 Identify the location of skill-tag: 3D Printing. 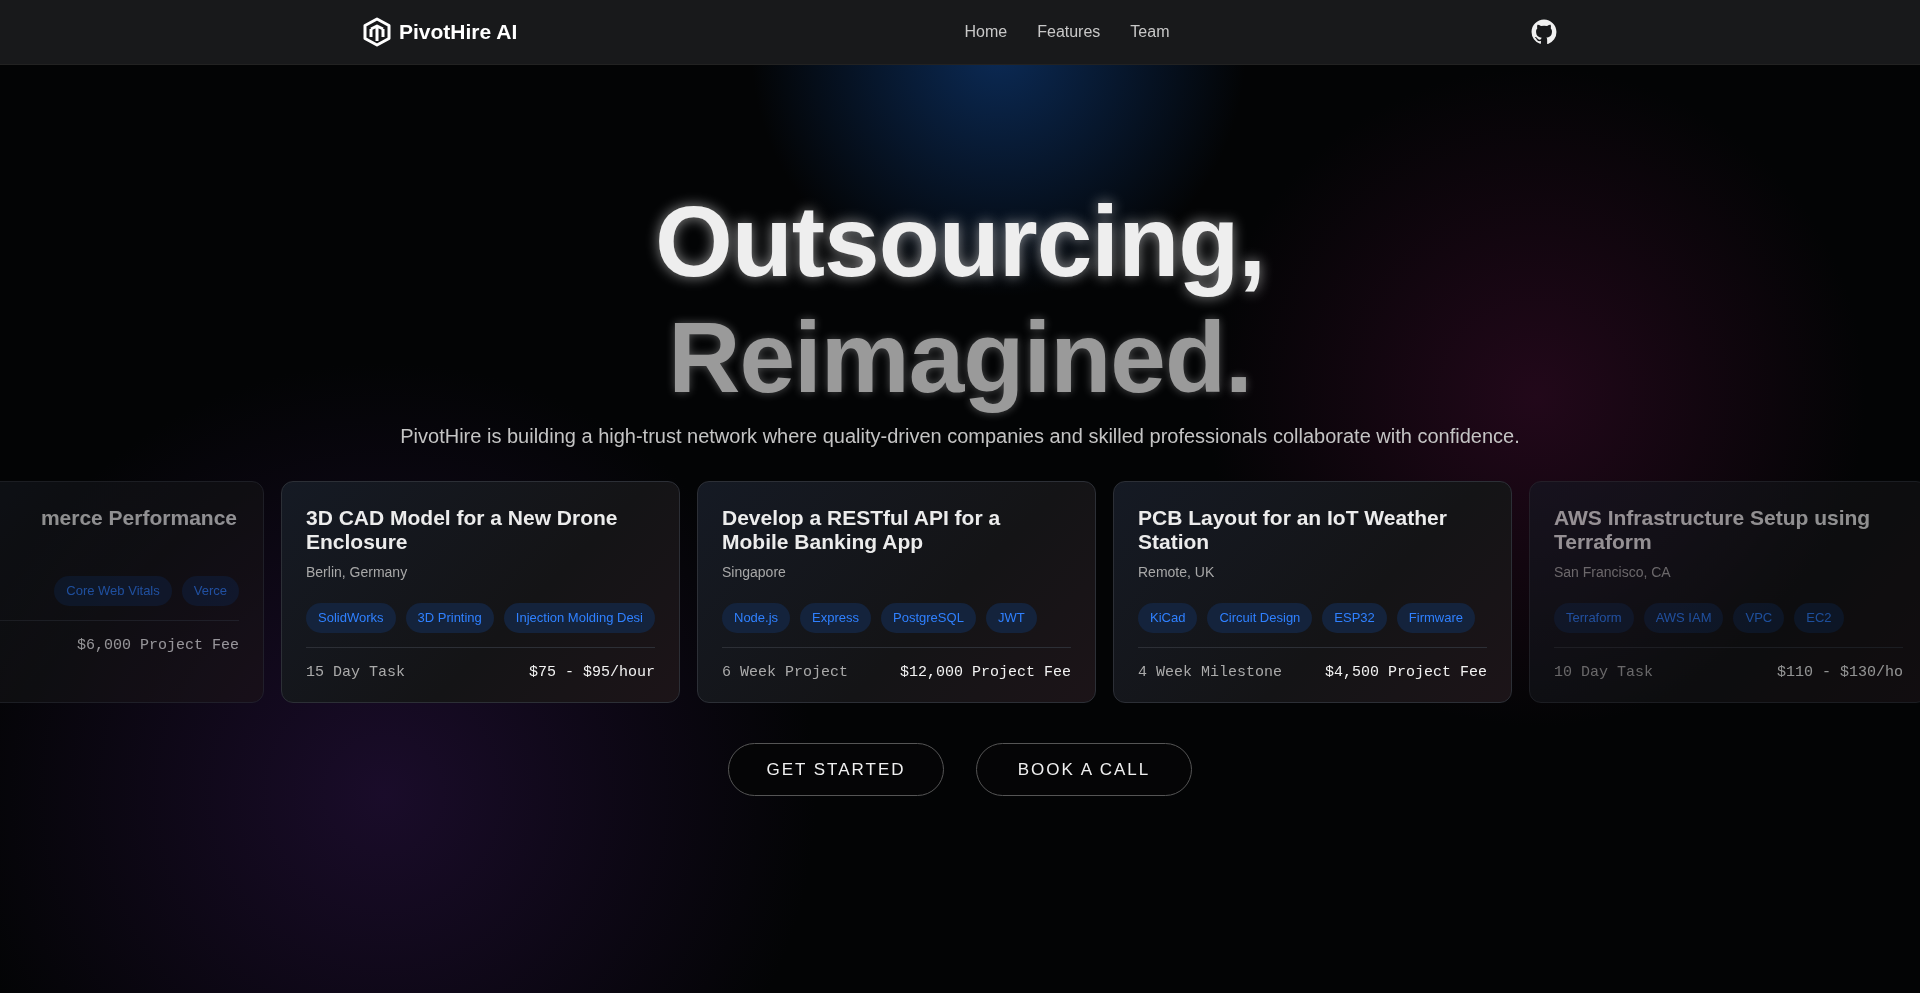
(449, 618).